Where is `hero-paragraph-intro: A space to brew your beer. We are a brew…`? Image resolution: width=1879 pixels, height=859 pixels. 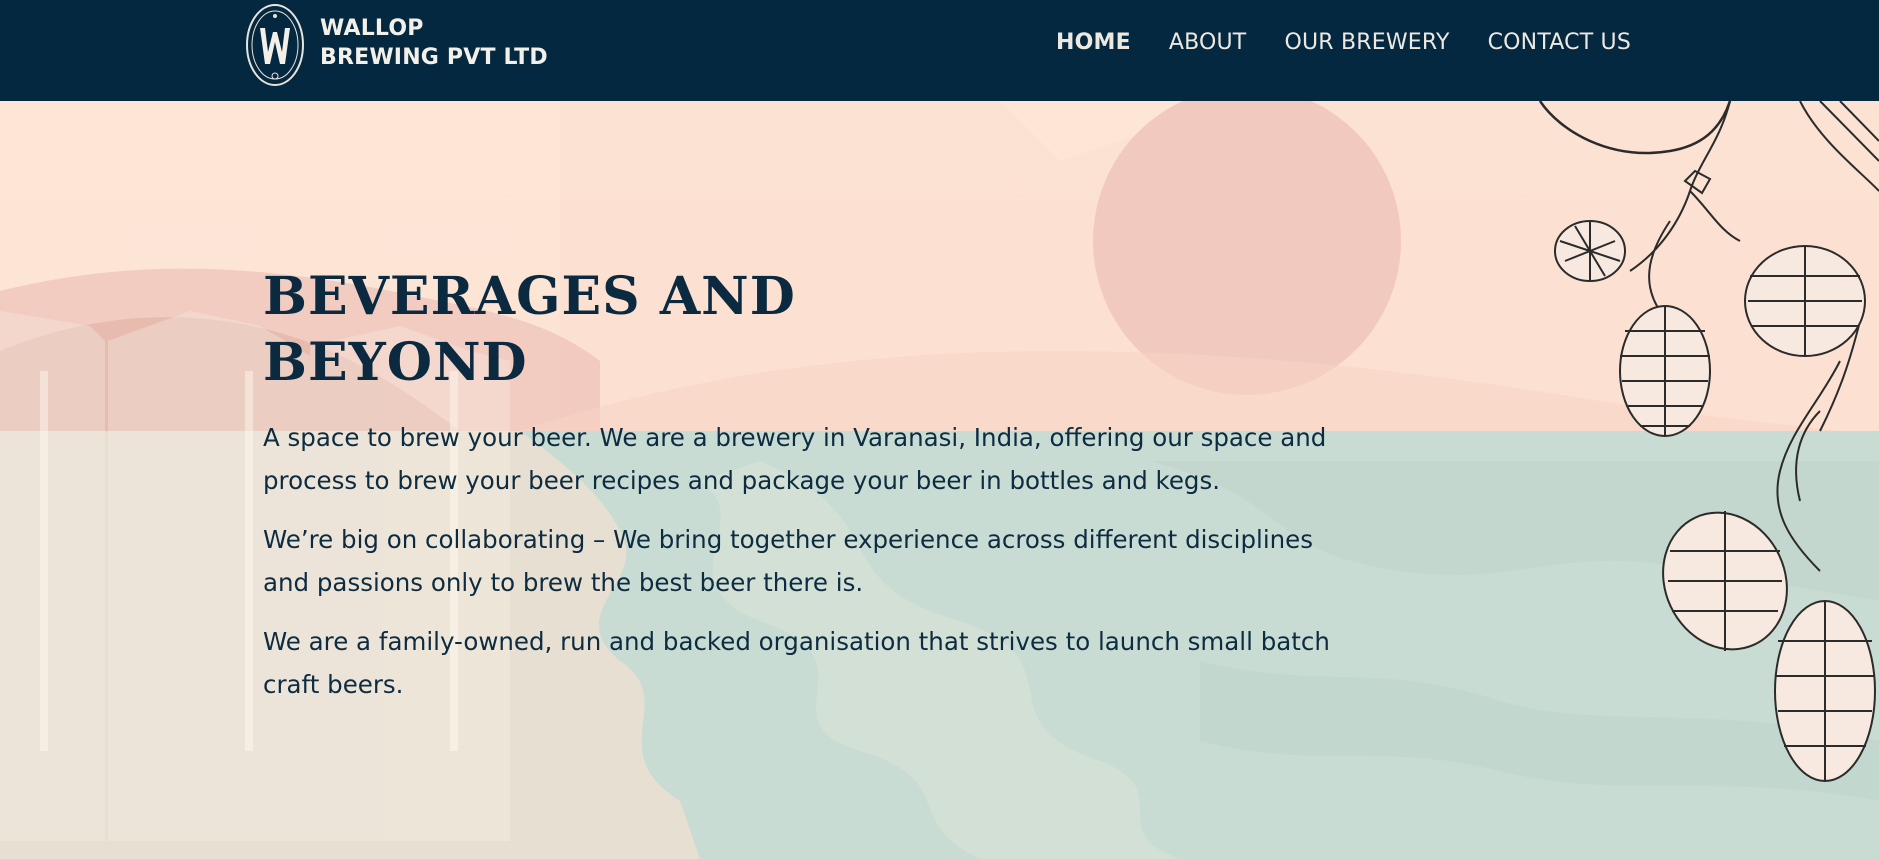 hero-paragraph-intro: A space to brew your beer. We are a brew… is located at coordinates (795, 459).